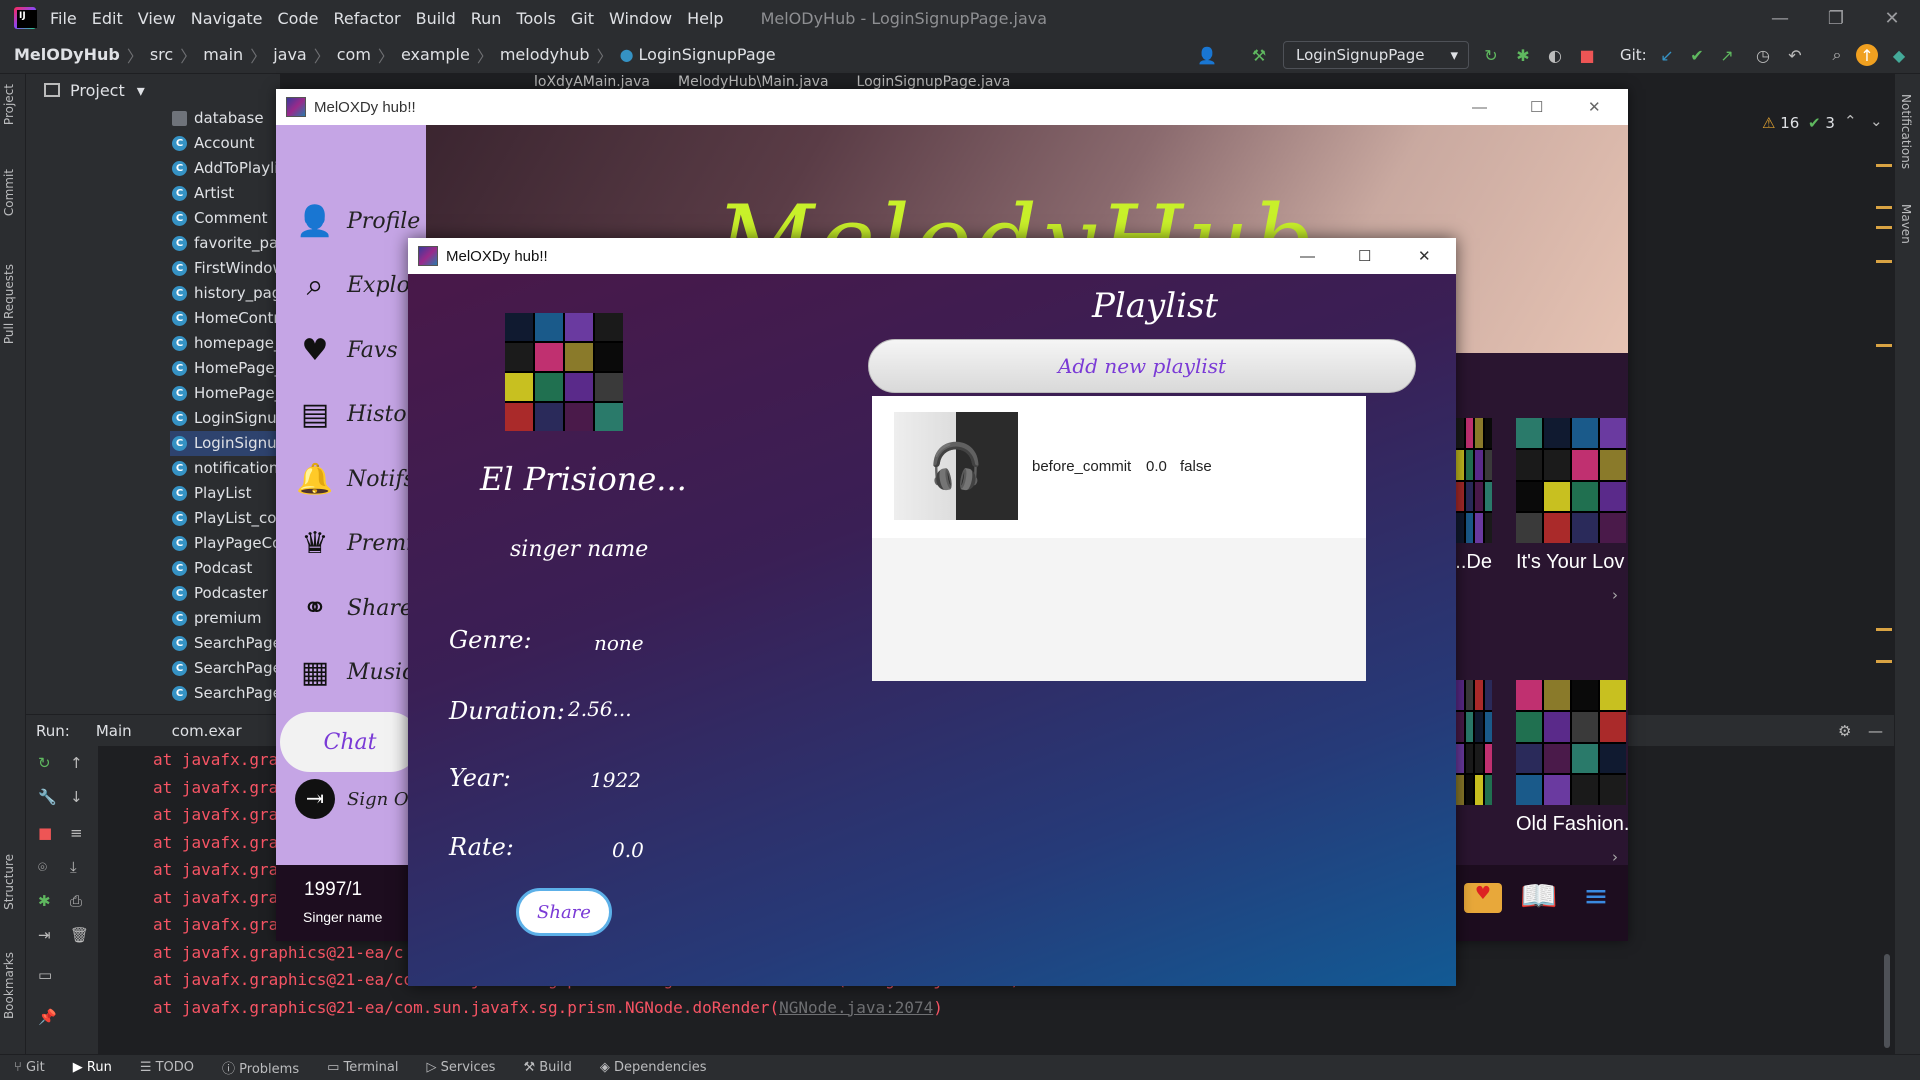 This screenshot has height=1080, width=1920. I want to click on trash-icon: 🗑, so click(79, 935).